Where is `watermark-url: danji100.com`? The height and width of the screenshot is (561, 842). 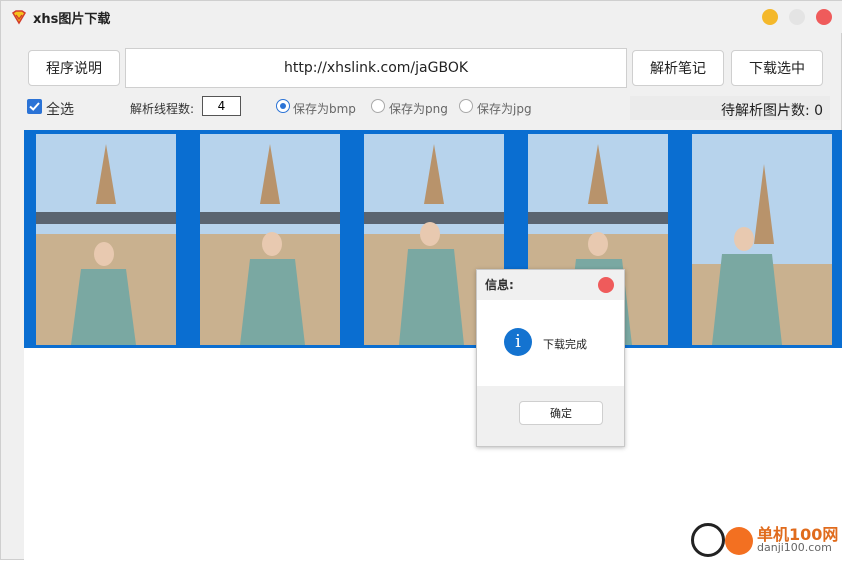 watermark-url: danji100.com is located at coordinates (794, 547).